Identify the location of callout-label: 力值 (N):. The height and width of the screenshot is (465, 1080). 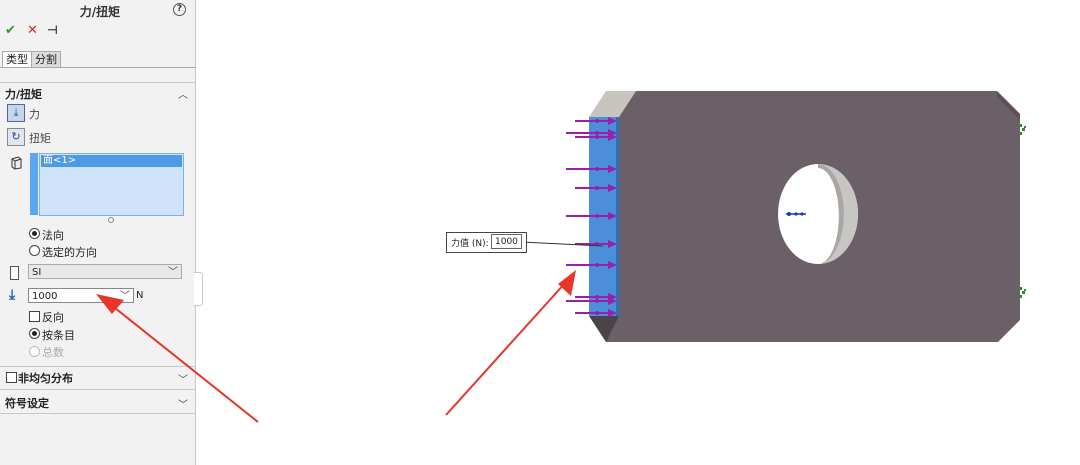
(470, 244).